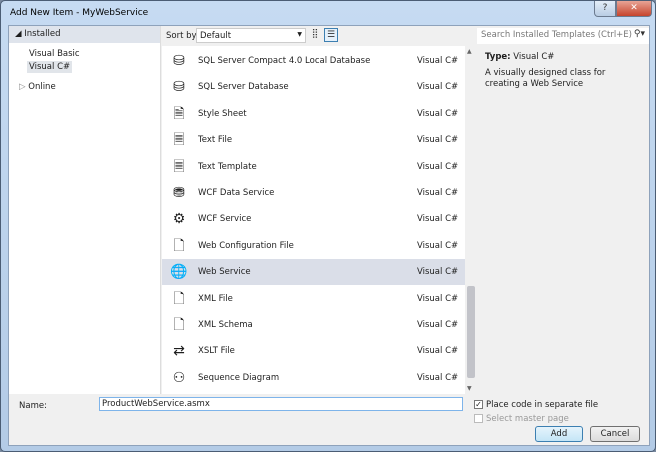 This screenshot has width=656, height=452. What do you see at coordinates (42, 34) in the screenshot?
I see `installed-label: Installed` at bounding box center [42, 34].